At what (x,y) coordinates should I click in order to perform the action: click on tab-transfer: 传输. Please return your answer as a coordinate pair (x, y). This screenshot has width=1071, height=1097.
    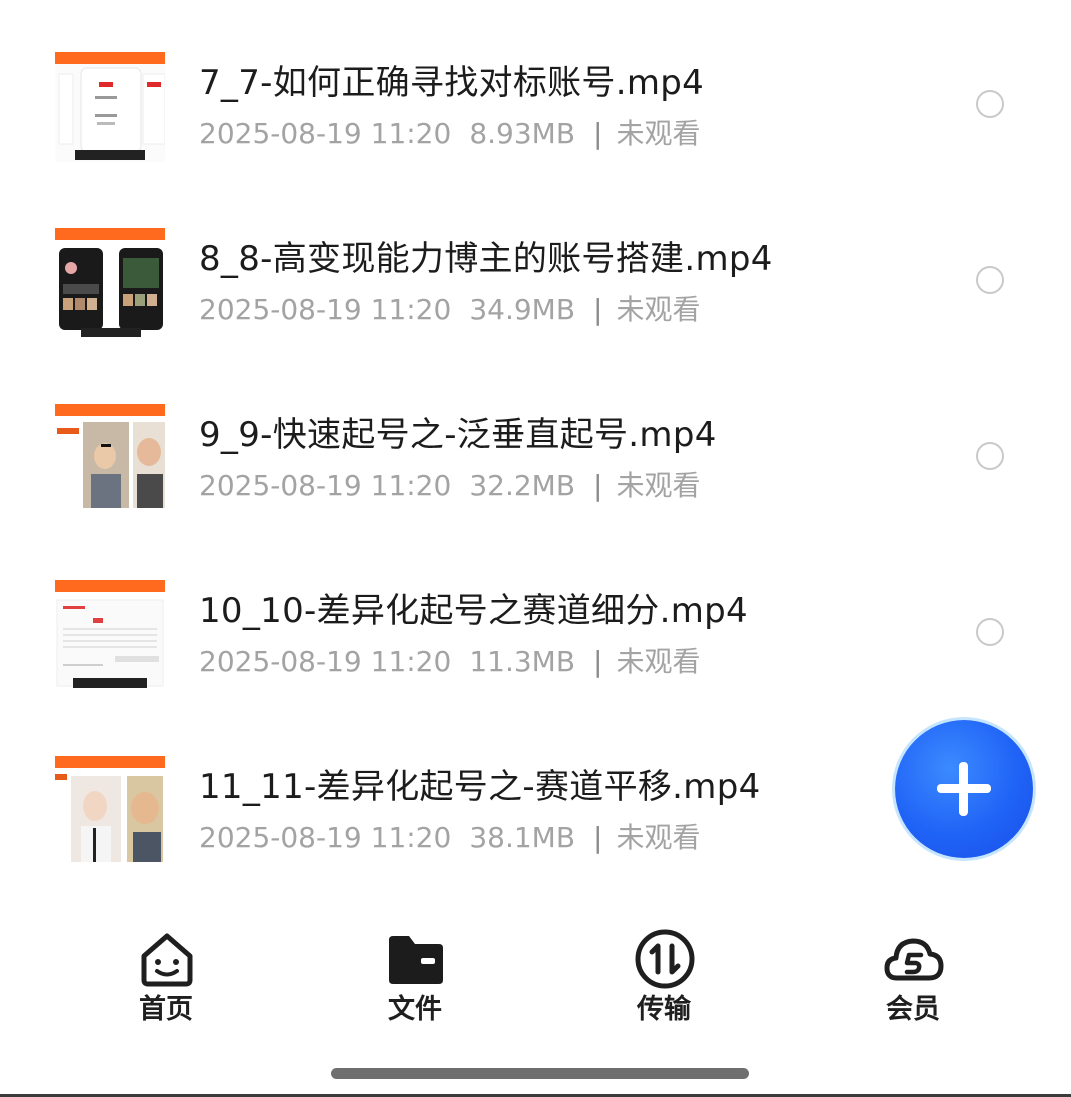
    Looking at the image, I should click on (664, 975).